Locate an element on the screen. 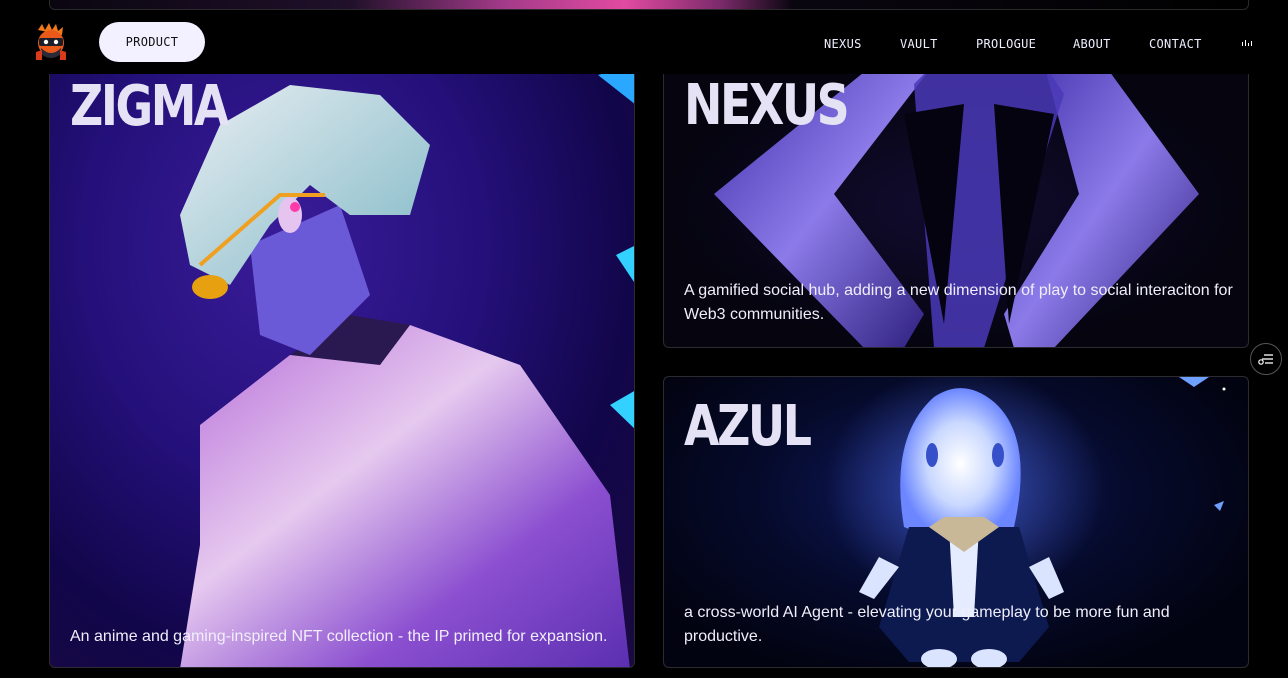 Image resolution: width=1288 pixels, height=678 pixels. nav-link-prologue: PROLOGUE is located at coordinates (1006, 44).